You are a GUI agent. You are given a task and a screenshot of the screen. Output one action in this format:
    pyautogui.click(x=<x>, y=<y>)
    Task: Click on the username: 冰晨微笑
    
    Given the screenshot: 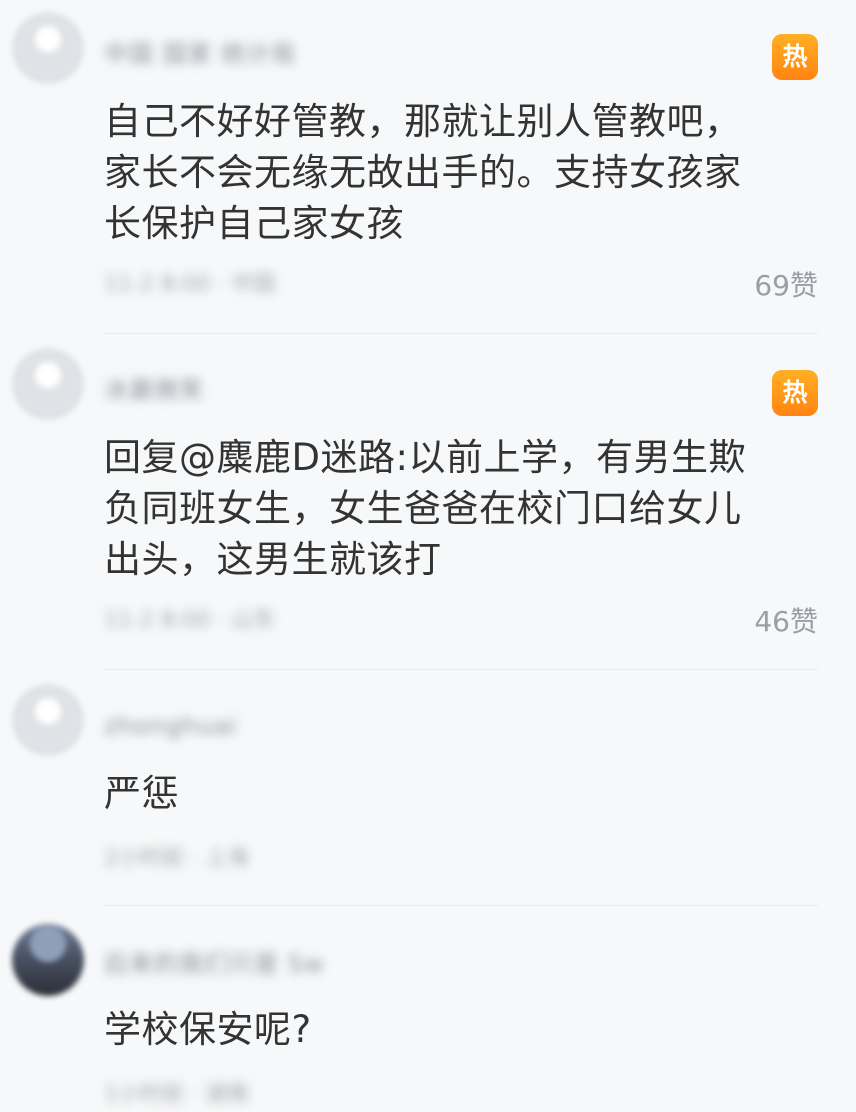 What is the action you would take?
    pyautogui.click(x=154, y=390)
    